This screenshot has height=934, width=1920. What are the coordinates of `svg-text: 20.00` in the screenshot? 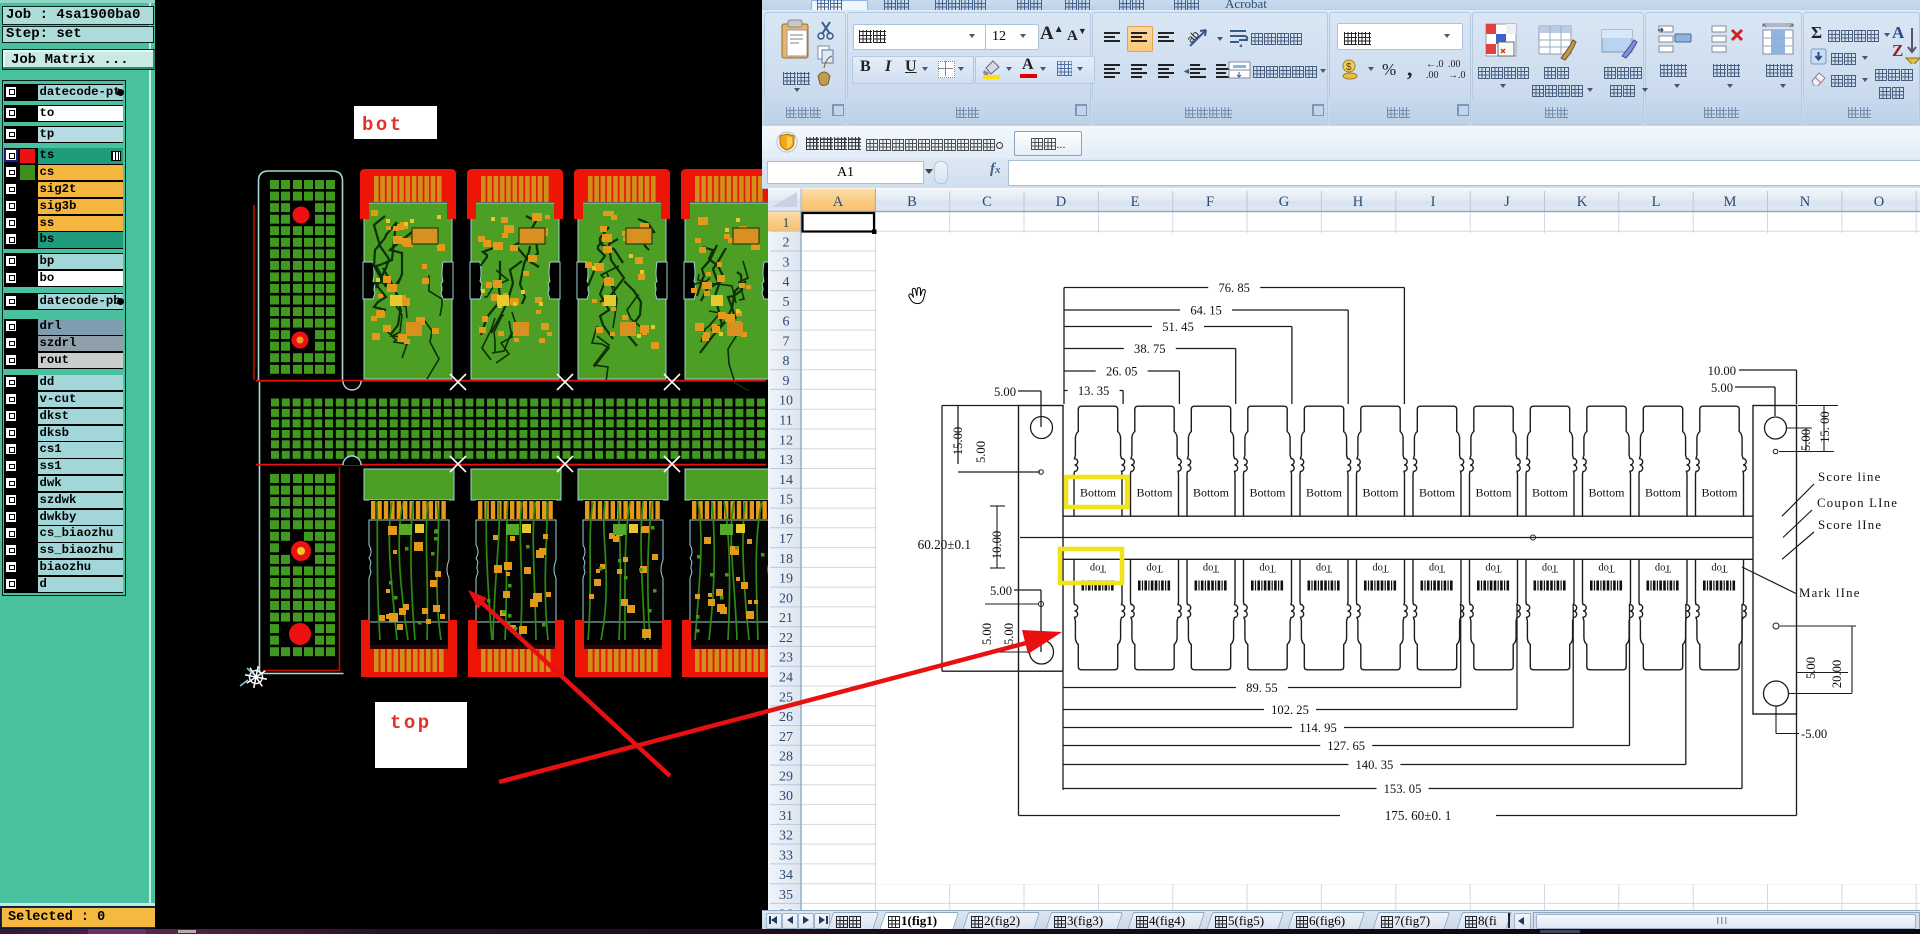 It's located at (1837, 674).